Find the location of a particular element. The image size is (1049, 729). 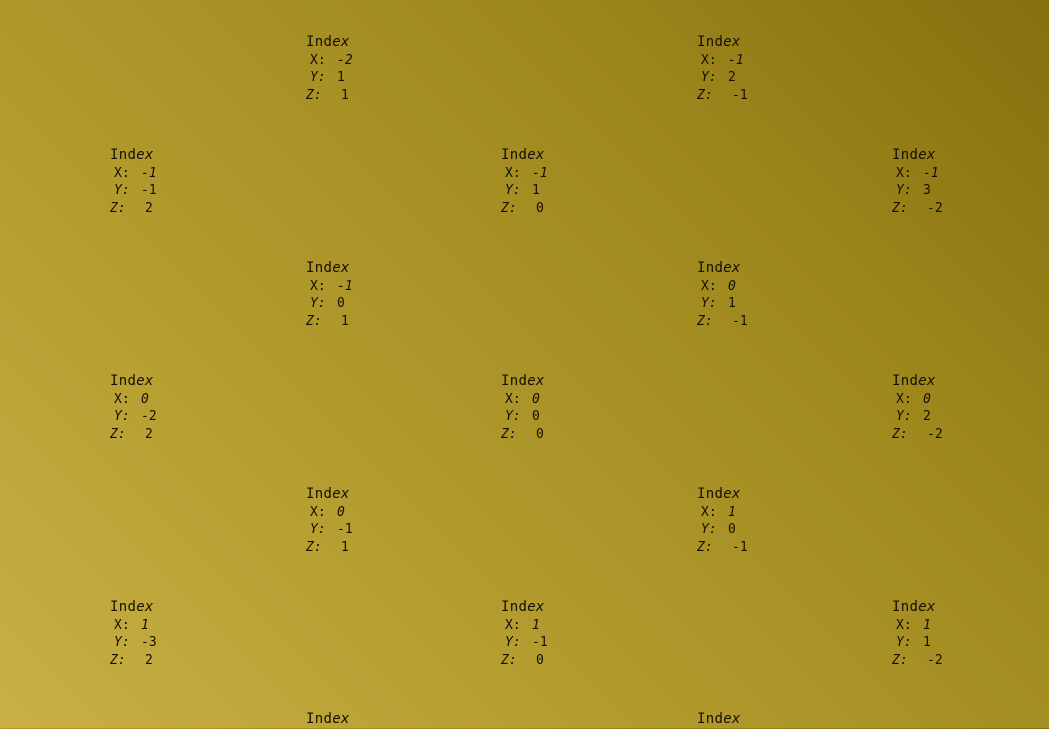

index-coordinate-label: Index X: 0 Y: 0 Z: 0 is located at coordinates (539, 408).